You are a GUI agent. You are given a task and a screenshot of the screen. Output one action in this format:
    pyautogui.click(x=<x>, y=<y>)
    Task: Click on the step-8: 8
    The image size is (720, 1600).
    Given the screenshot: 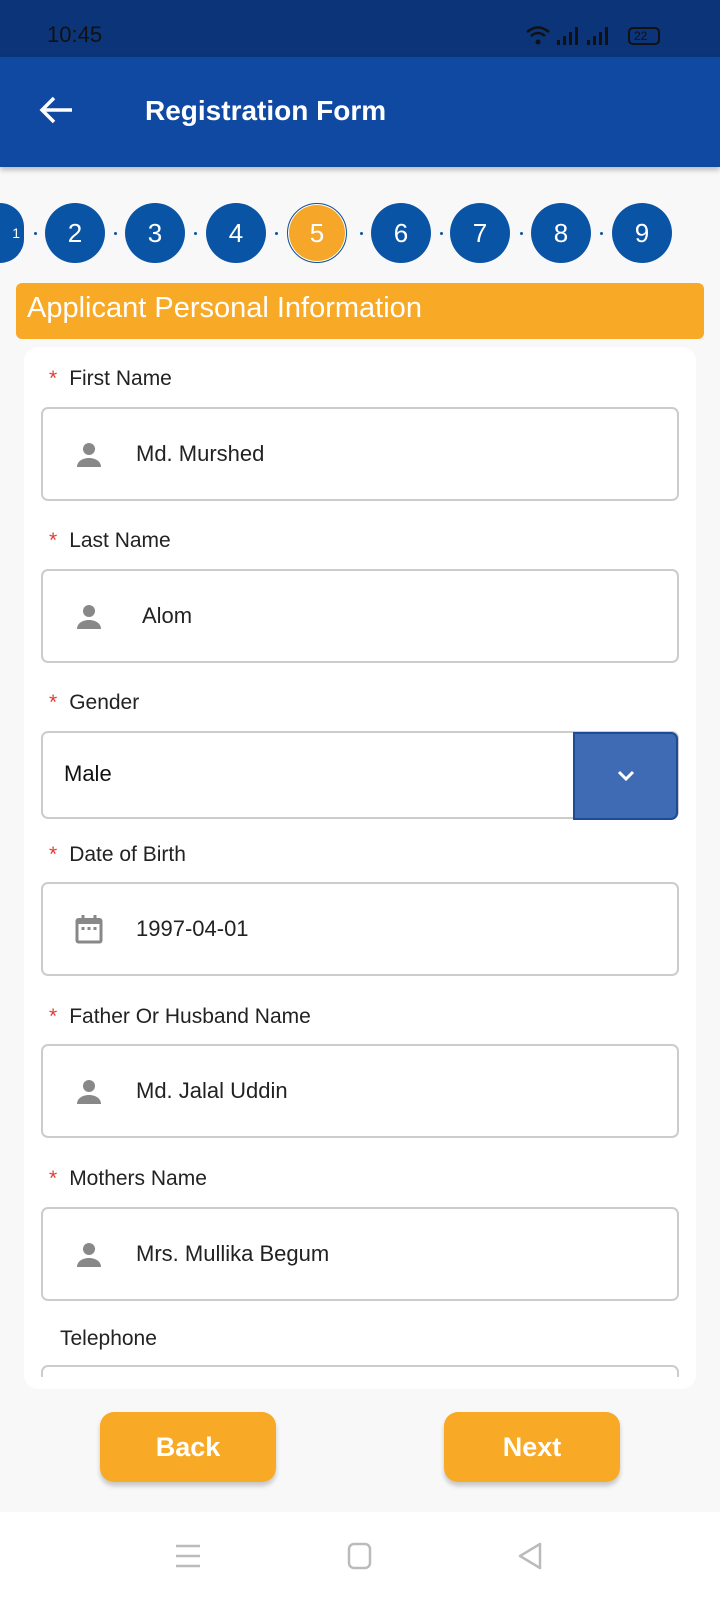 What is the action you would take?
    pyautogui.click(x=561, y=233)
    